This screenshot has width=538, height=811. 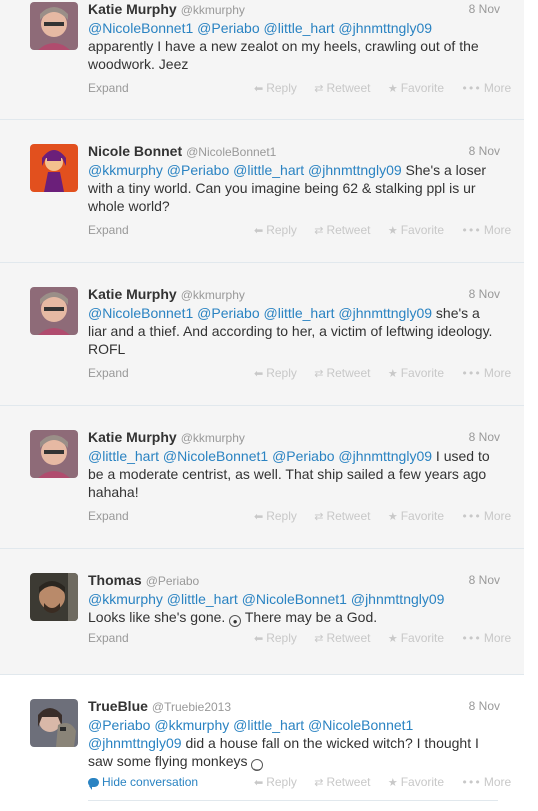 What do you see at coordinates (311, 617) in the screenshot?
I see `tweet-body-continued: There may be a God.` at bounding box center [311, 617].